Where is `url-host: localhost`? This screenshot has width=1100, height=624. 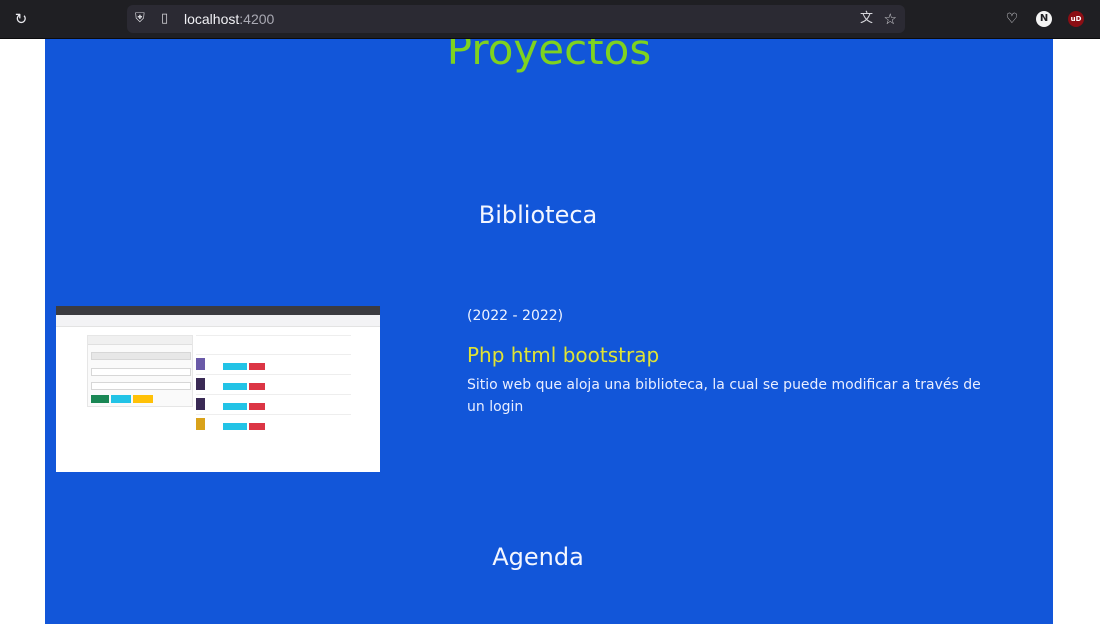
url-host: localhost is located at coordinates (212, 19).